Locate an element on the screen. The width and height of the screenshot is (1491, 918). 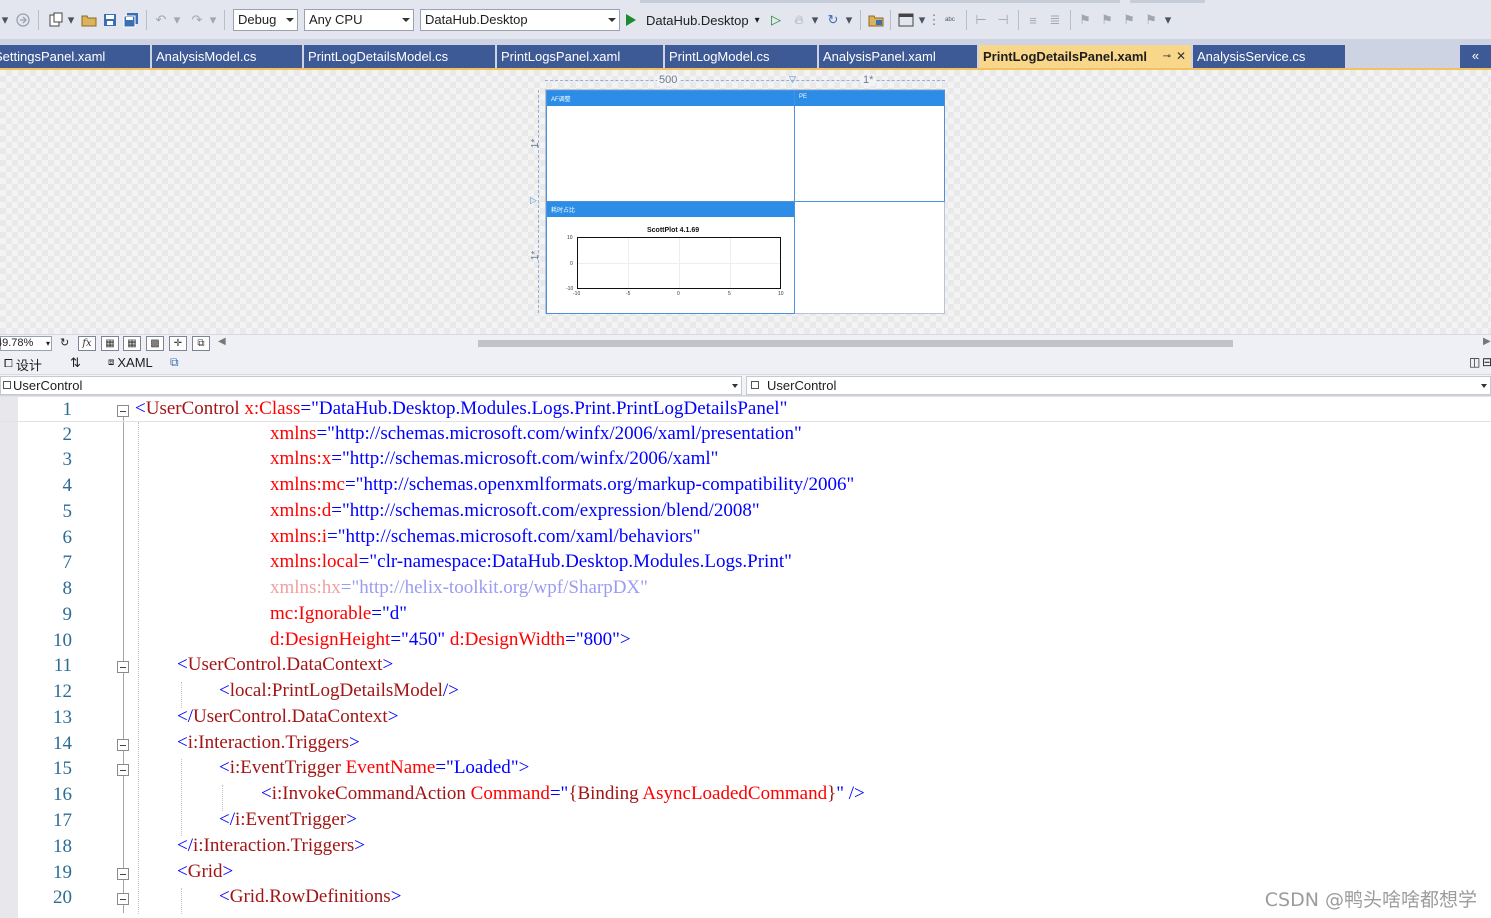
artboard-icon: ▩ is located at coordinates (155, 343).